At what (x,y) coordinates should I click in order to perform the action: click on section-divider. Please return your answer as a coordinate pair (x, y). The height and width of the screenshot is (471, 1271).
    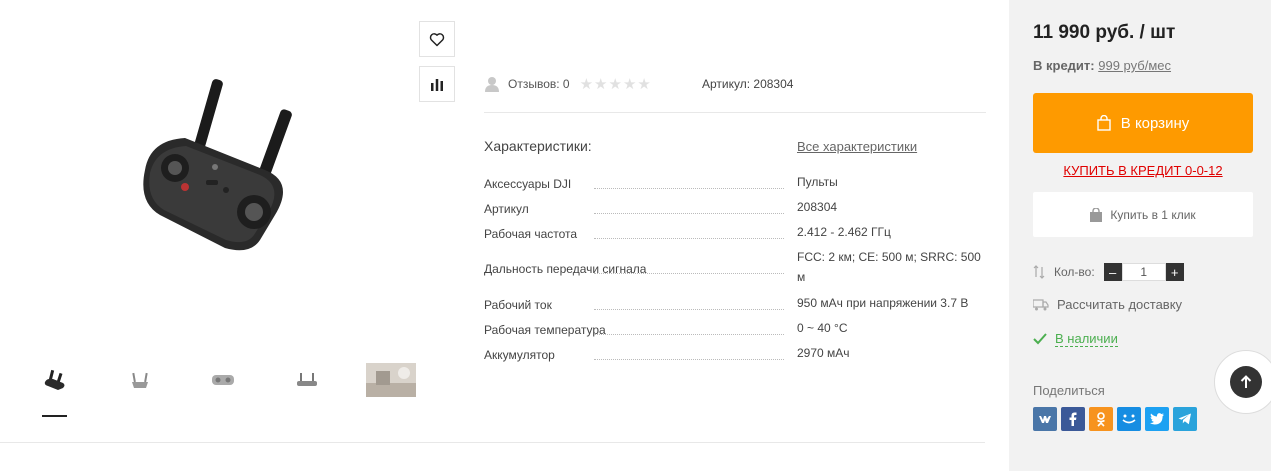
    Looking at the image, I should click on (492, 442).